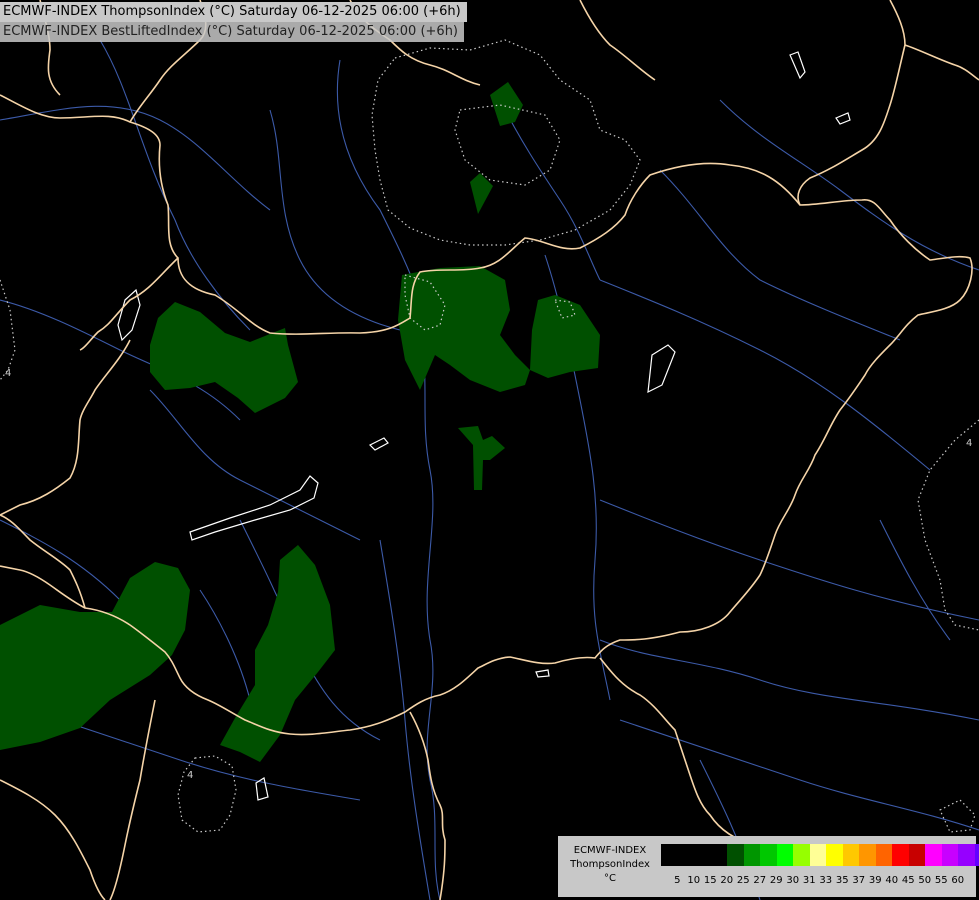 The height and width of the screenshot is (900, 979). What do you see at coordinates (610, 850) in the screenshot?
I see `legend-model: ECMWF-INDEX` at bounding box center [610, 850].